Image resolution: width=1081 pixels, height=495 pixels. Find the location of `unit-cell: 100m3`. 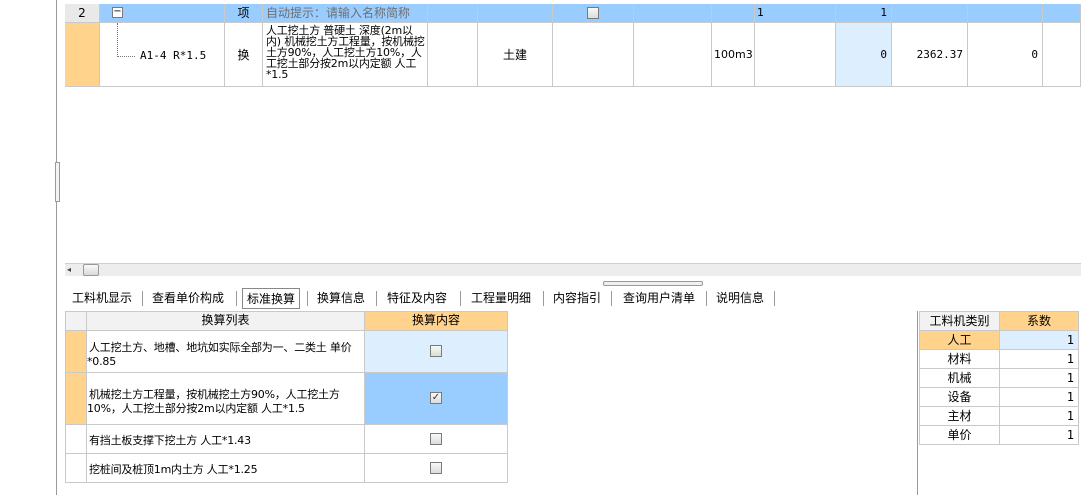

unit-cell: 100m3 is located at coordinates (733, 55).